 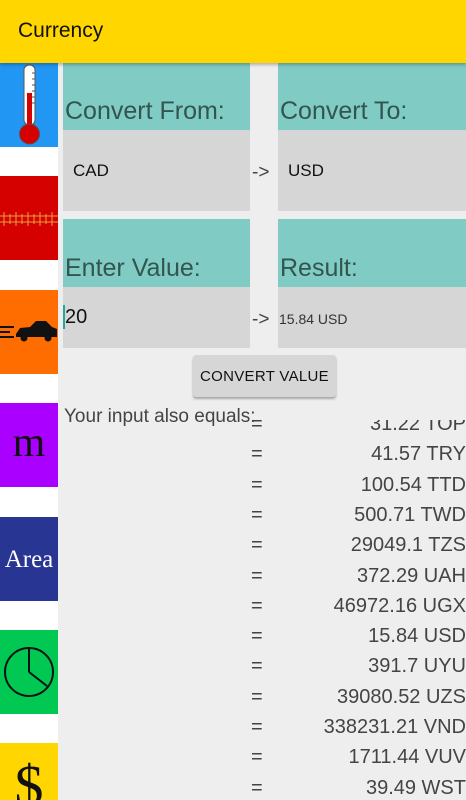 I want to click on list-item: = 29049.1 TZS, so click(x=262, y=546).